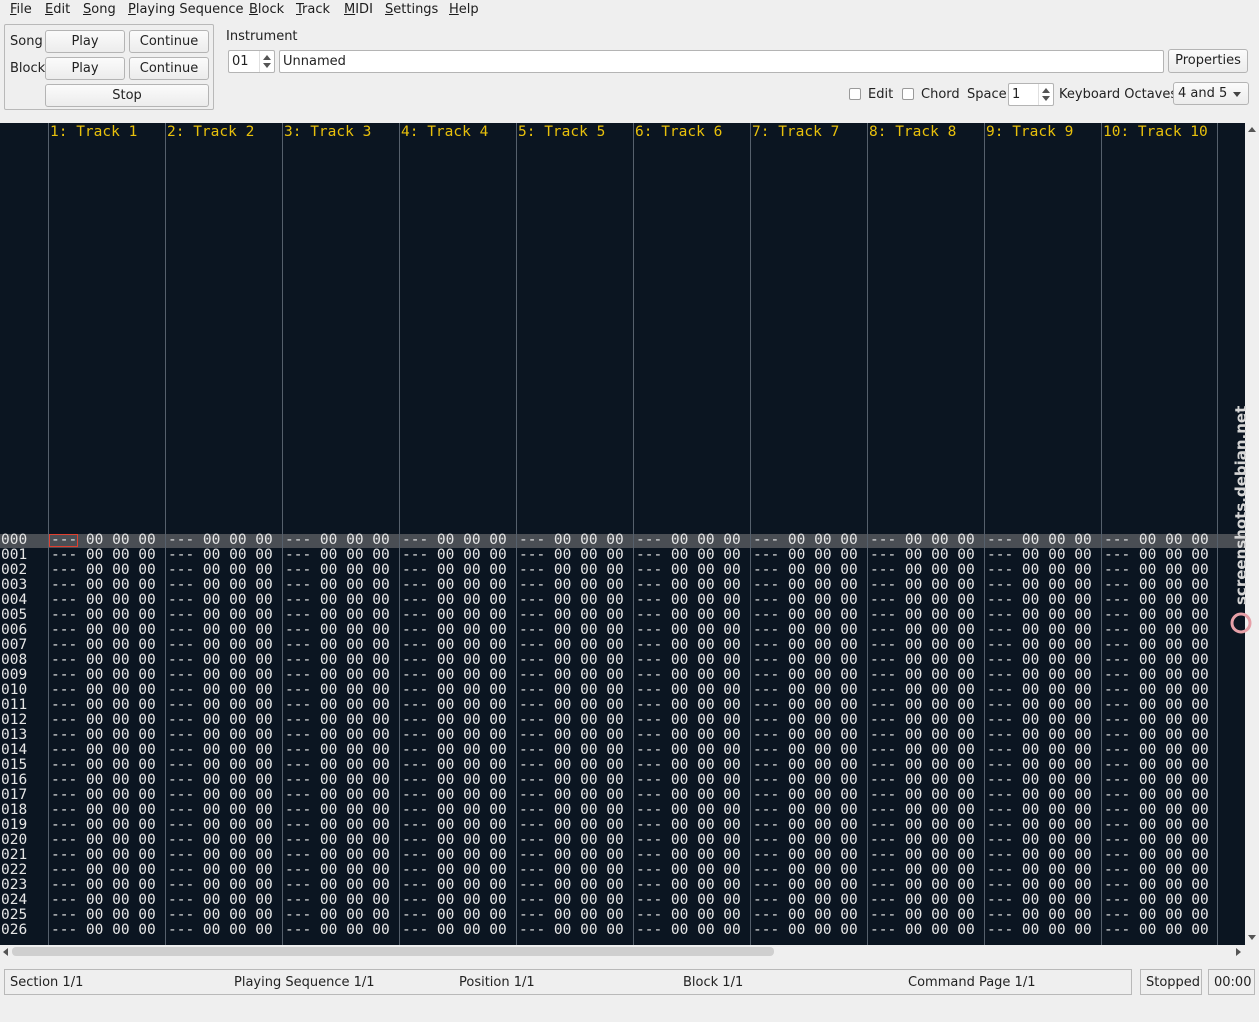 The height and width of the screenshot is (1022, 1259). Describe the element at coordinates (1031, 94) in the screenshot. I see `space-spinbox: 1` at that location.